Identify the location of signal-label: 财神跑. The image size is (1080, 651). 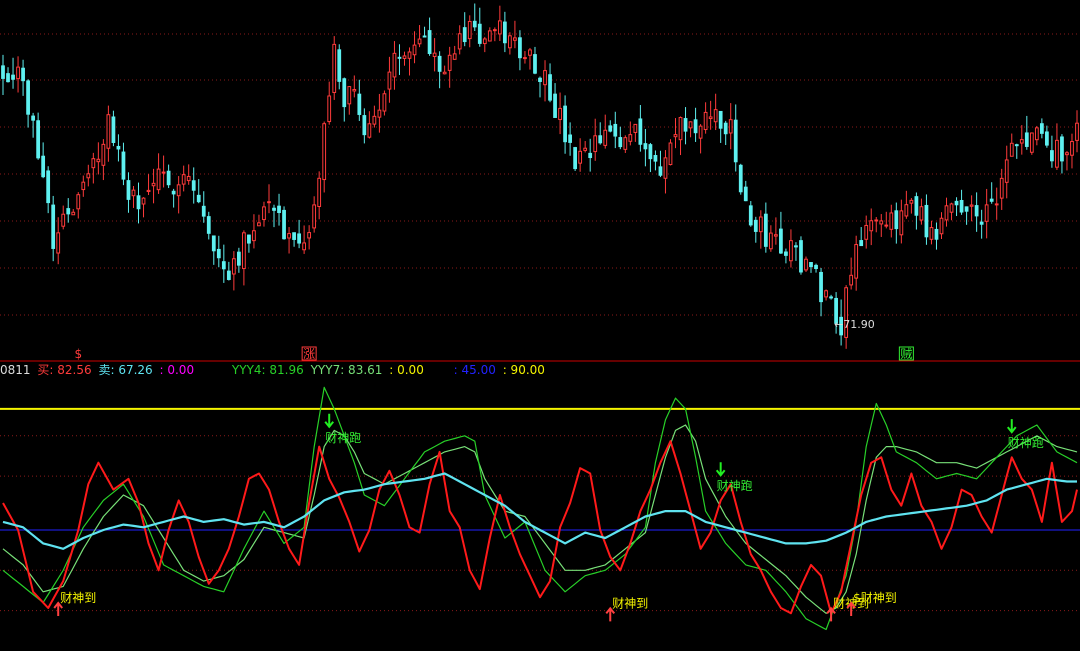
(343, 438).